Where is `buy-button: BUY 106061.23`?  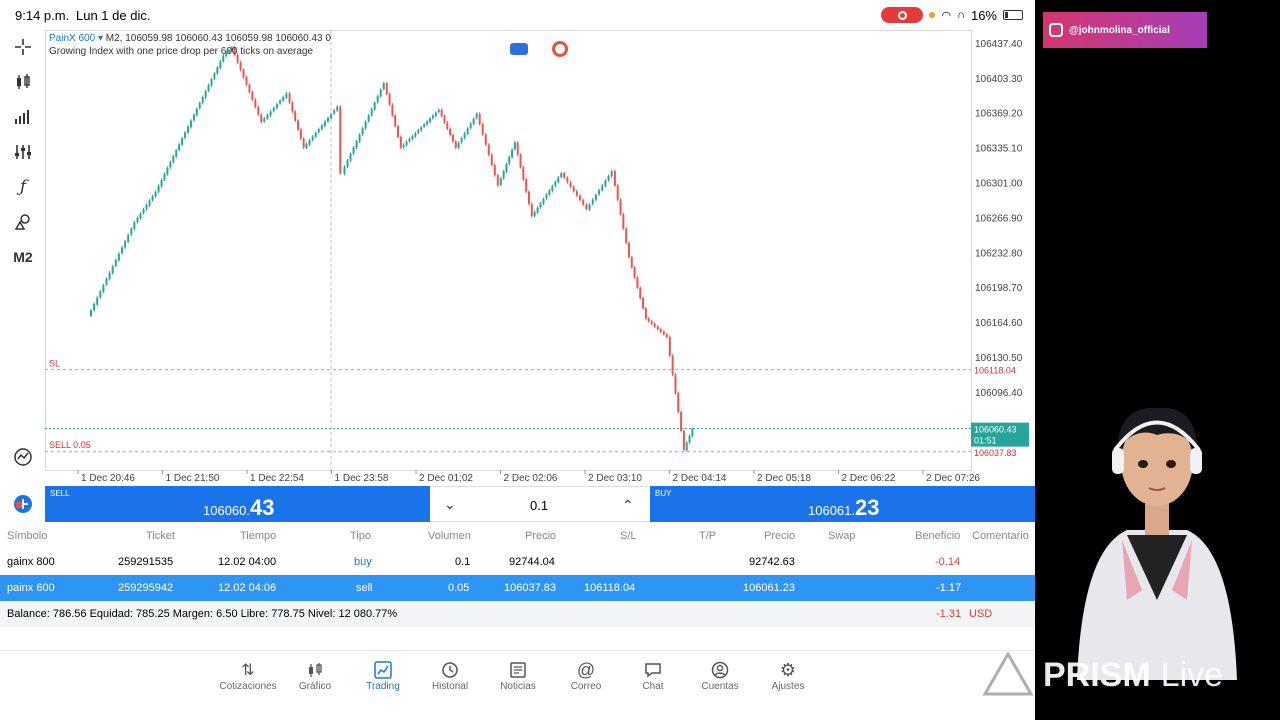 buy-button: BUY 106061.23 is located at coordinates (842, 504).